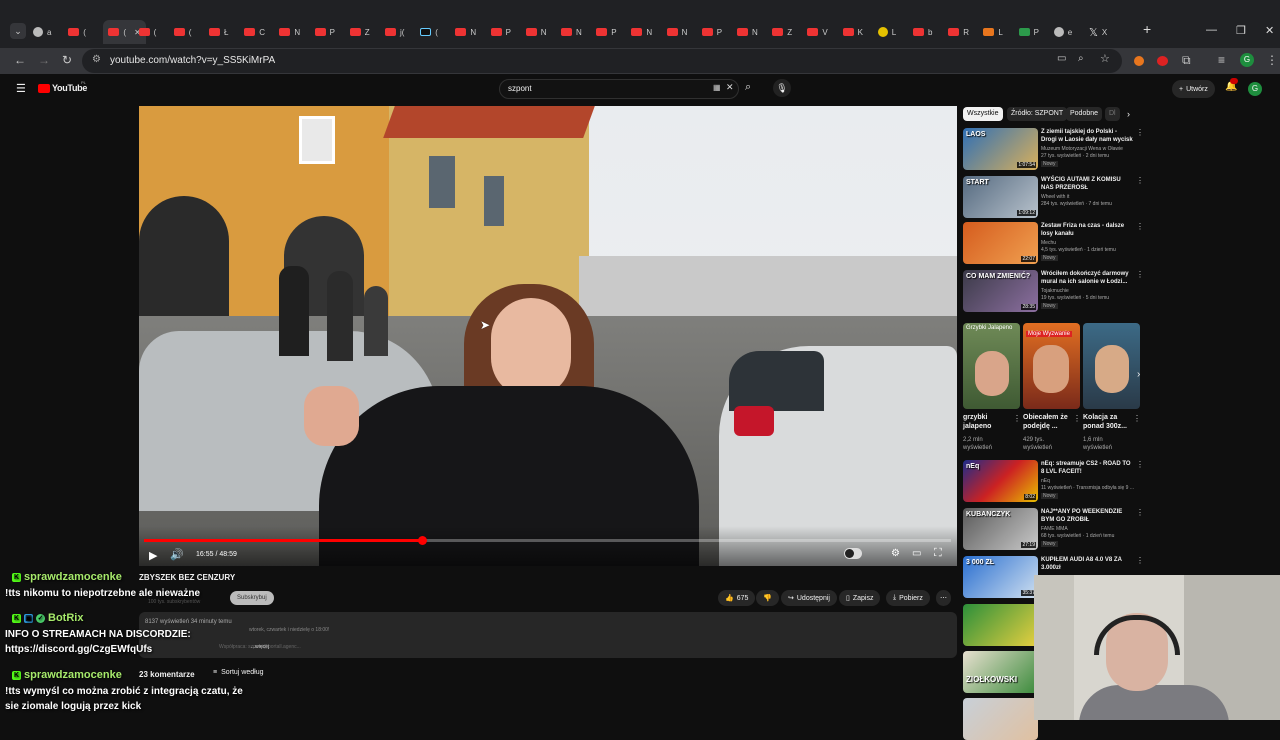 The image size is (1280, 740). What do you see at coordinates (18, 31) in the screenshot?
I see `tab-search-chevron-icon: ⌄` at bounding box center [18, 31].